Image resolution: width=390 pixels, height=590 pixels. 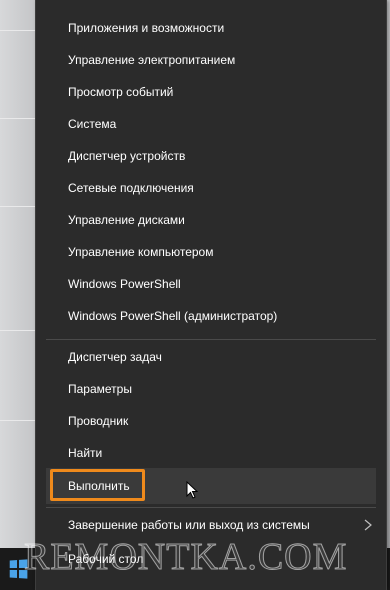 What do you see at coordinates (192, 490) in the screenshot?
I see `mouse-cursor-icon` at bounding box center [192, 490].